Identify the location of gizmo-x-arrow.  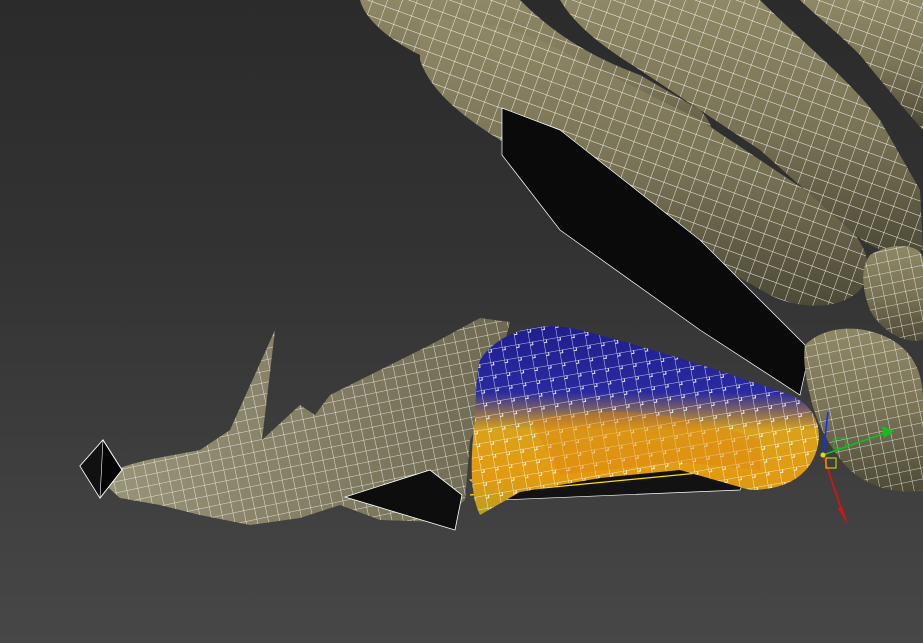
(843, 516).